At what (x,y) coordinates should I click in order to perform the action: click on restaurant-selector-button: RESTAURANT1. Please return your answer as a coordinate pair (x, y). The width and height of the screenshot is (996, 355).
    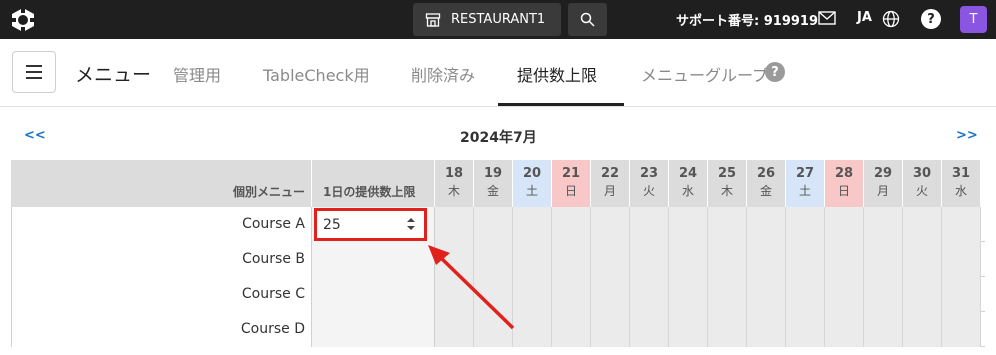
    Looking at the image, I should click on (487, 19).